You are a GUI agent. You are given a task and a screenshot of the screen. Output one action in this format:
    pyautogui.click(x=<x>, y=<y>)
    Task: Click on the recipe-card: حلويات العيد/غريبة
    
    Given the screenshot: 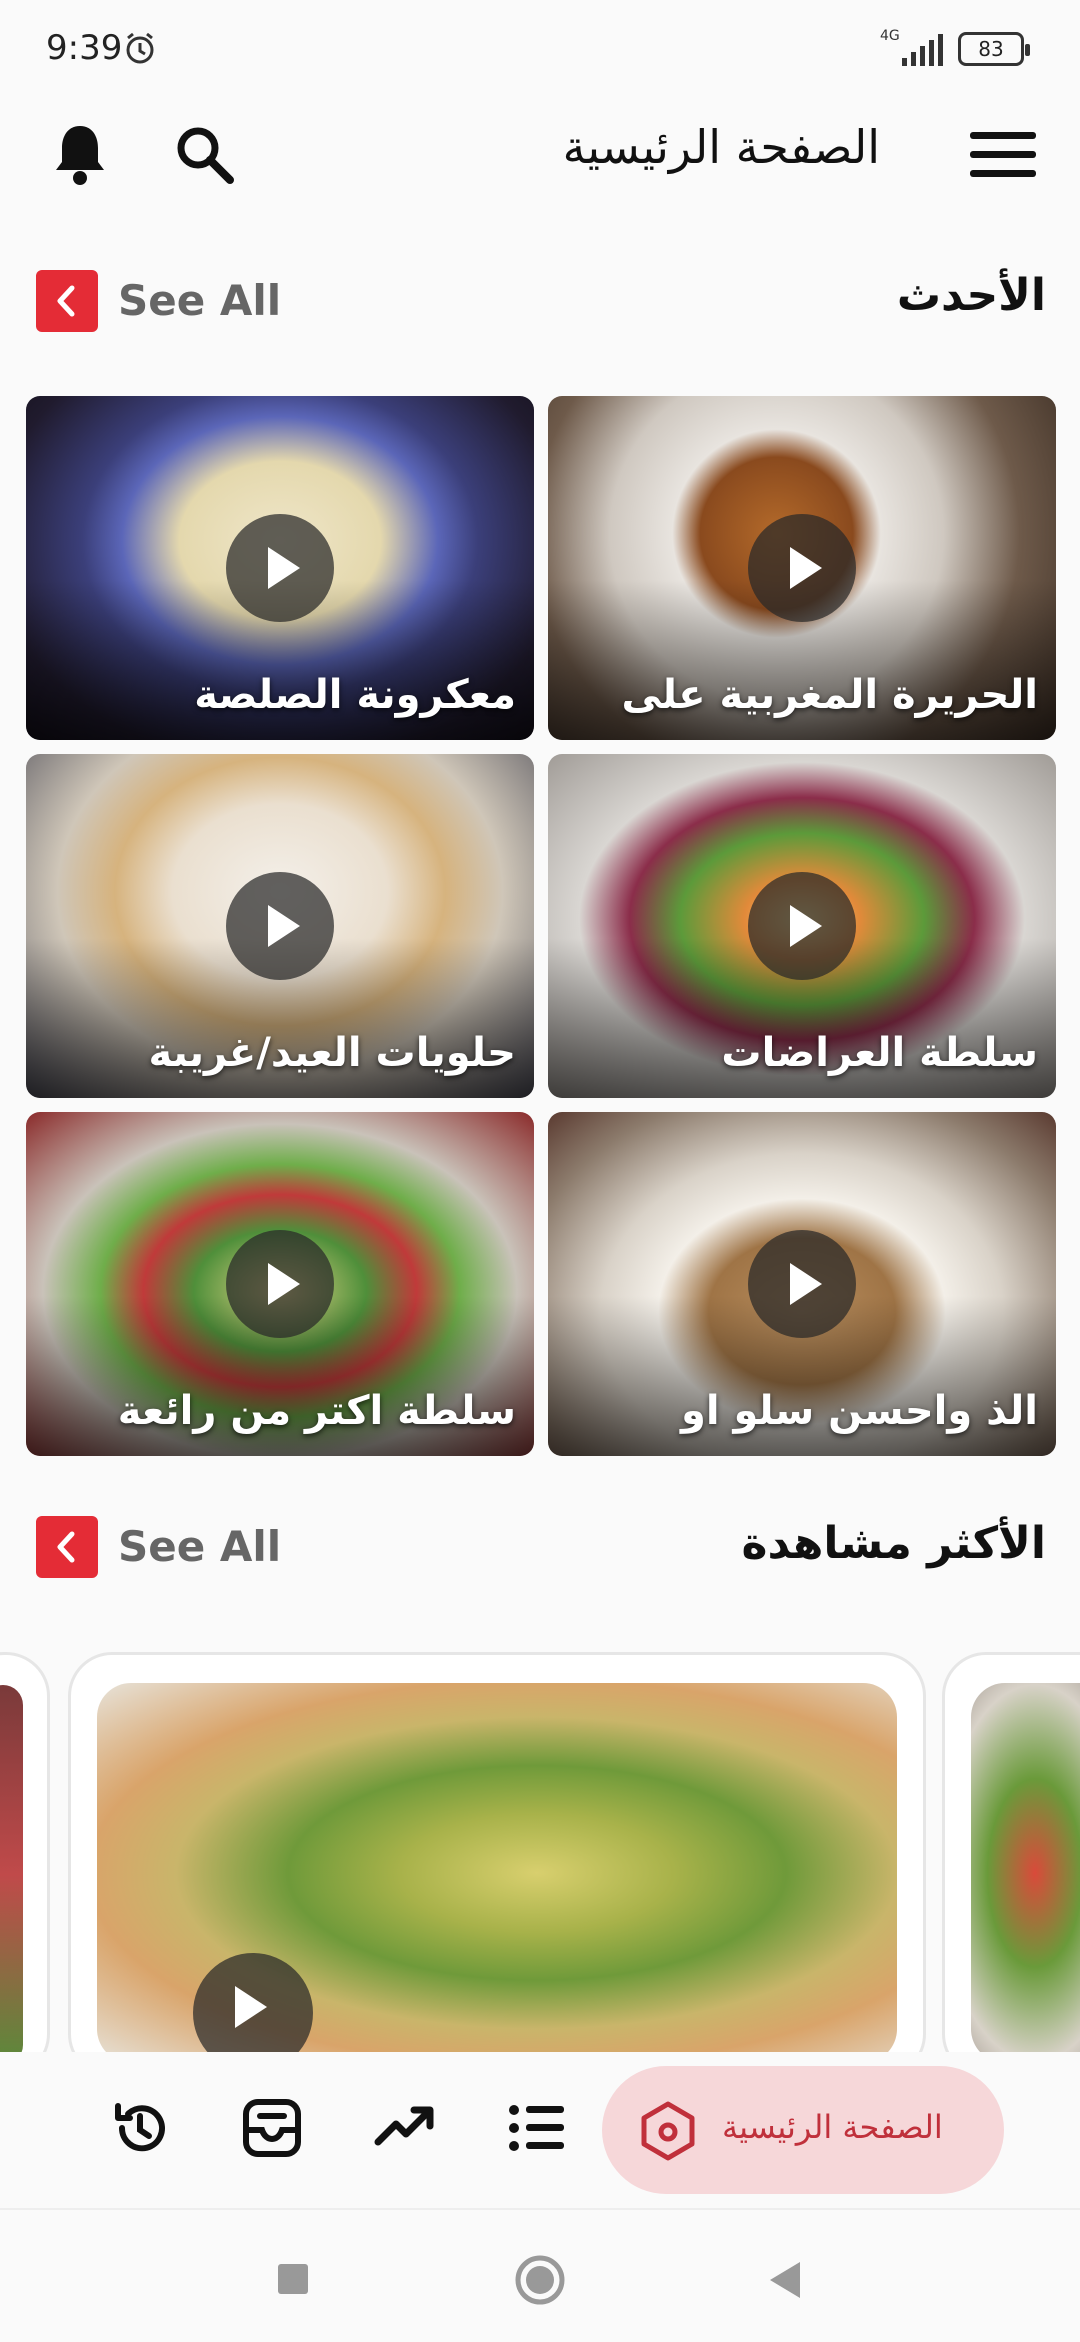 What is the action you would take?
    pyautogui.click(x=280, y=926)
    